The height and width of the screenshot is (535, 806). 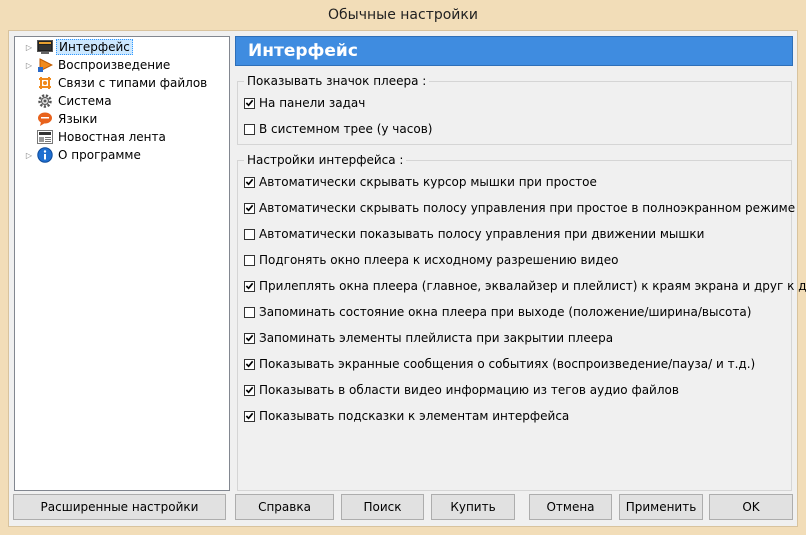 I want to click on window-title: Обычные настройки, so click(x=403, y=15).